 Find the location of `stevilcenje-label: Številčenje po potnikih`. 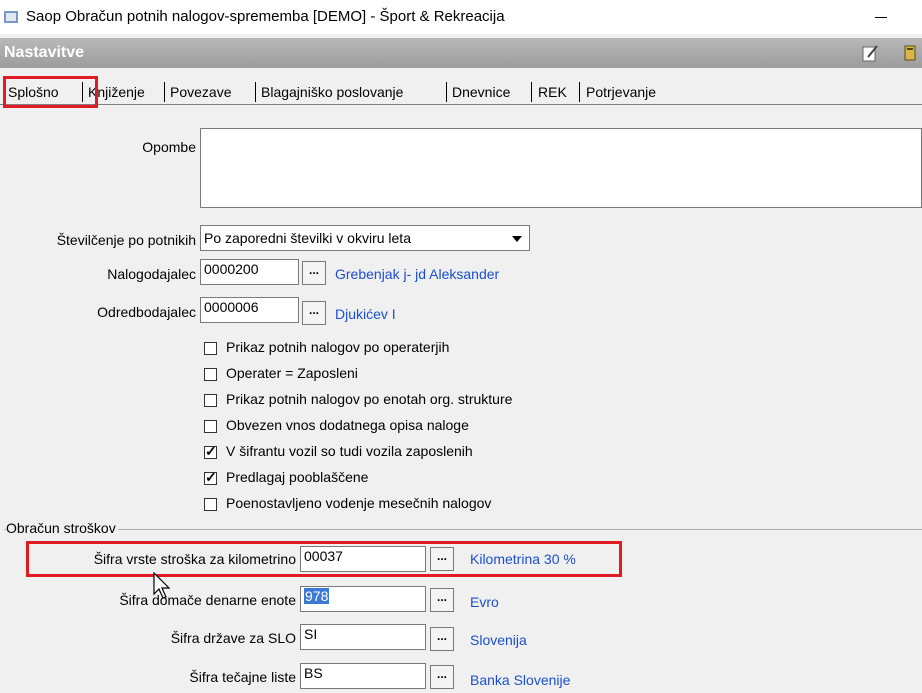

stevilcenje-label: Številčenje po potnikih is located at coordinates (126, 240).